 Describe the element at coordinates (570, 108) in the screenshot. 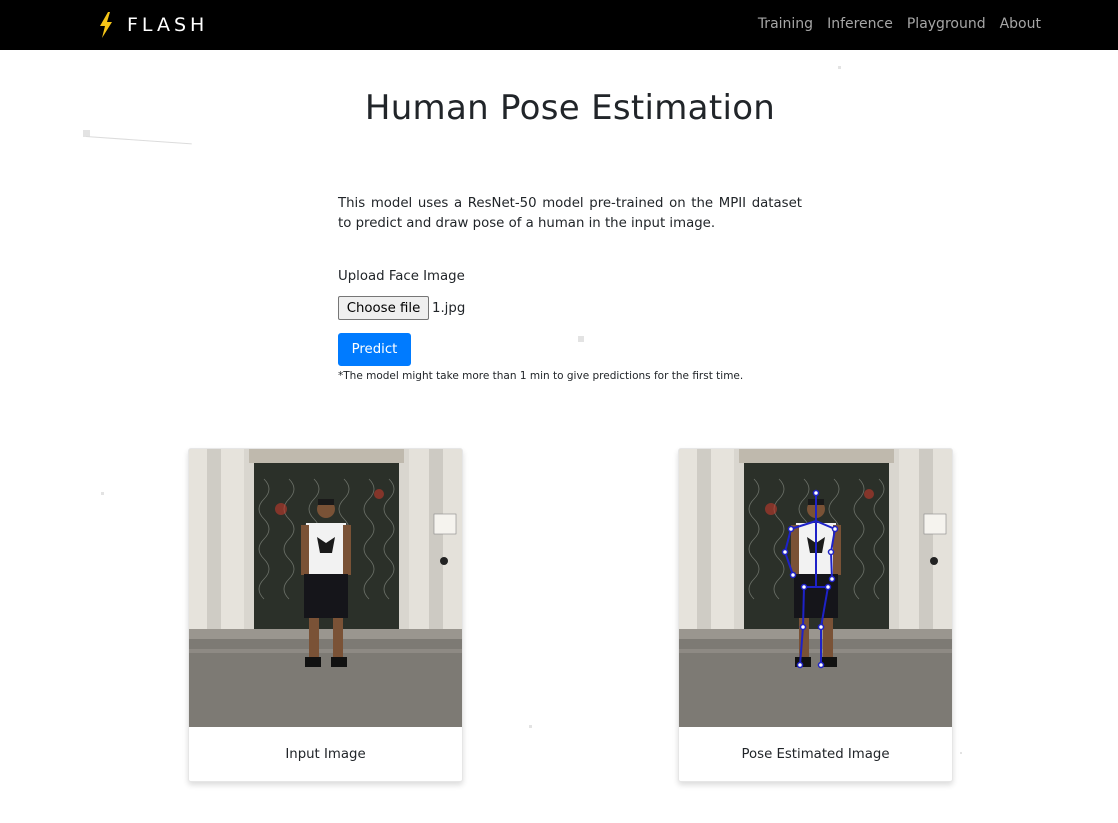

I see `page-title: Human Pose Estimation` at that location.